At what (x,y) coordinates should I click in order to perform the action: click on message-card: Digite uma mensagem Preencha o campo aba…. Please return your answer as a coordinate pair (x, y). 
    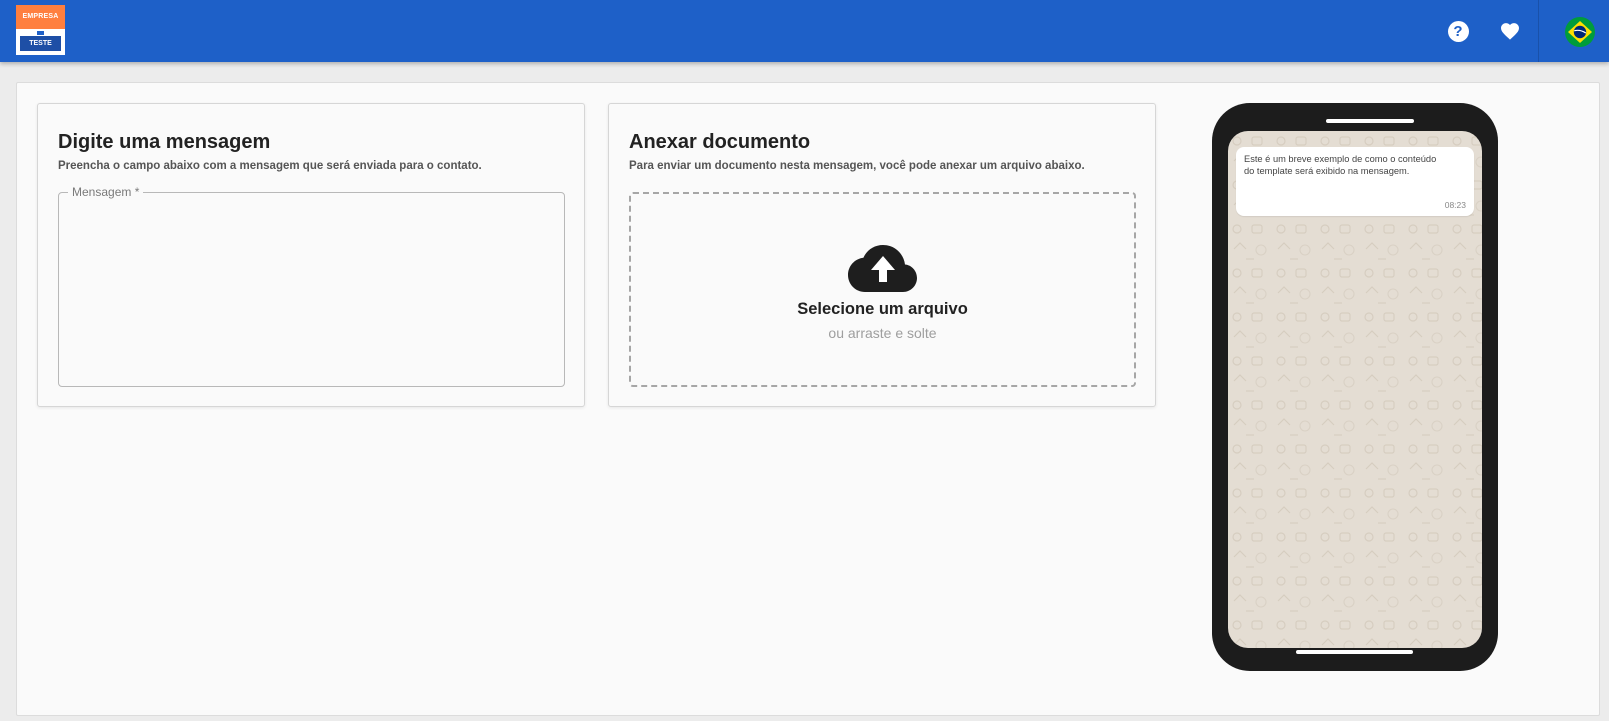
    Looking at the image, I should click on (311, 255).